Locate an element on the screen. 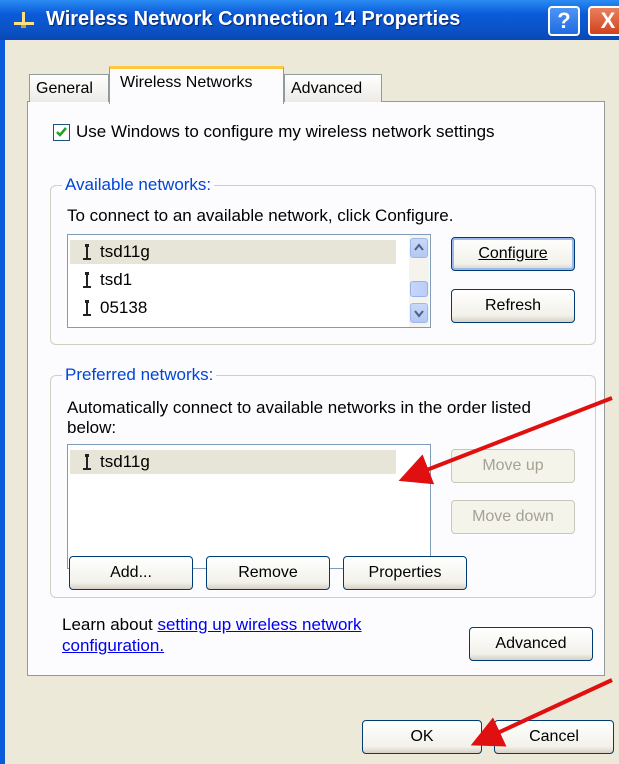 This screenshot has width=619, height=764. cancel-button: Cancel is located at coordinates (554, 737).